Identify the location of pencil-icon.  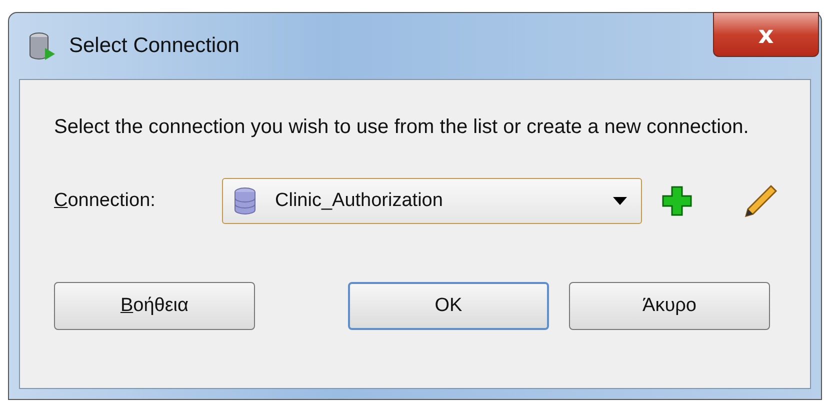
(761, 201).